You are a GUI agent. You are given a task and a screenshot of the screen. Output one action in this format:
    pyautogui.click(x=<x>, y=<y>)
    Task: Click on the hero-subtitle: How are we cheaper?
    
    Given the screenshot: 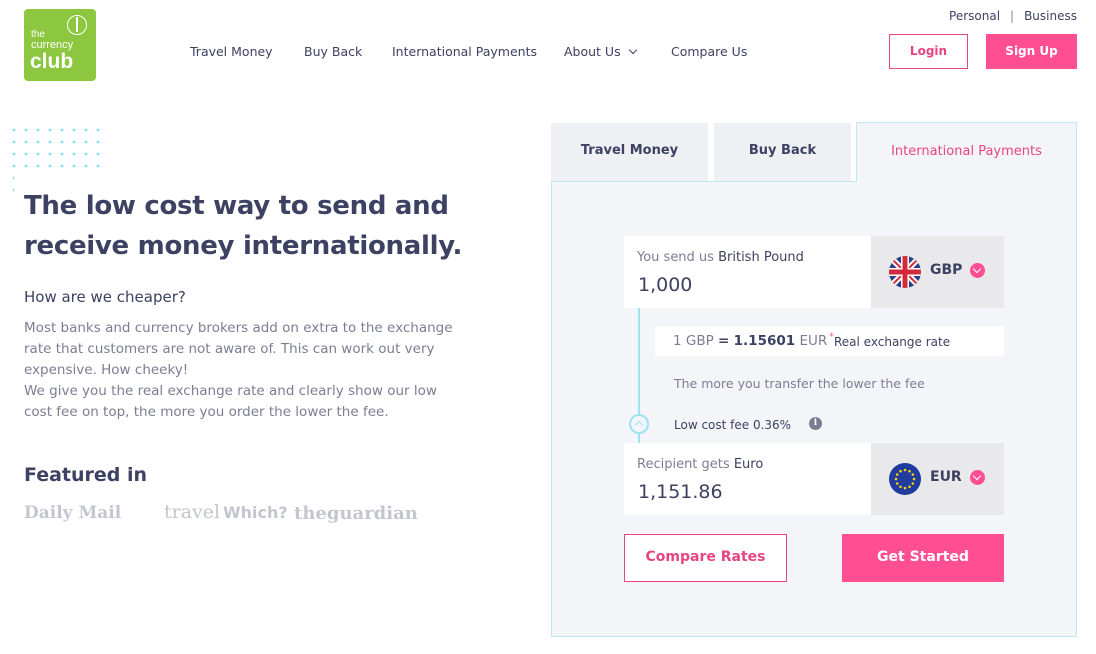 What is the action you would take?
    pyautogui.click(x=105, y=297)
    